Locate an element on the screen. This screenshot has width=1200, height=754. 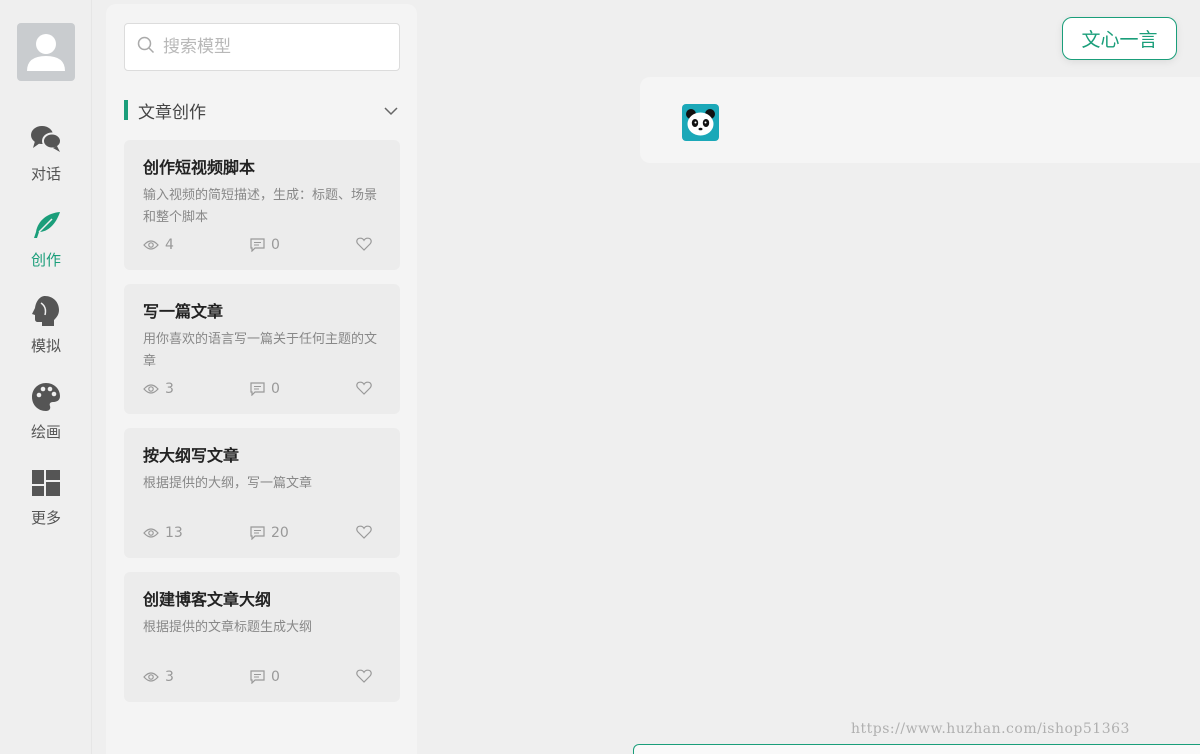
card-stats: 4 0 is located at coordinates (263, 247).